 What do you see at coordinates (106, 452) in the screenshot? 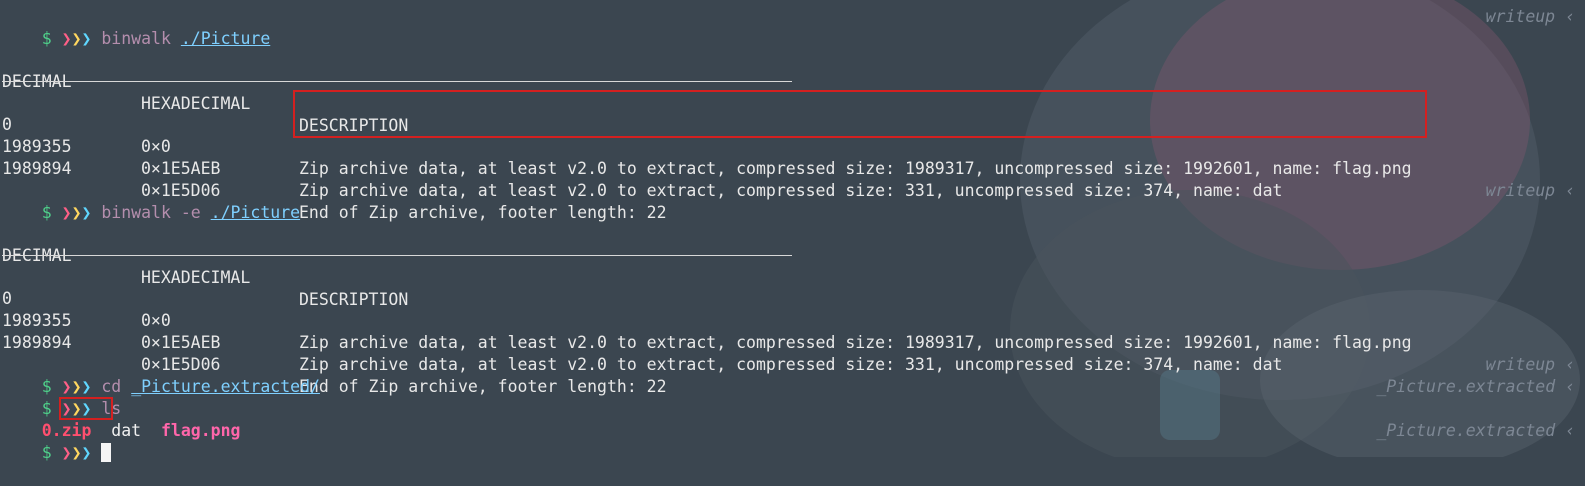
I see `text-cursor` at bounding box center [106, 452].